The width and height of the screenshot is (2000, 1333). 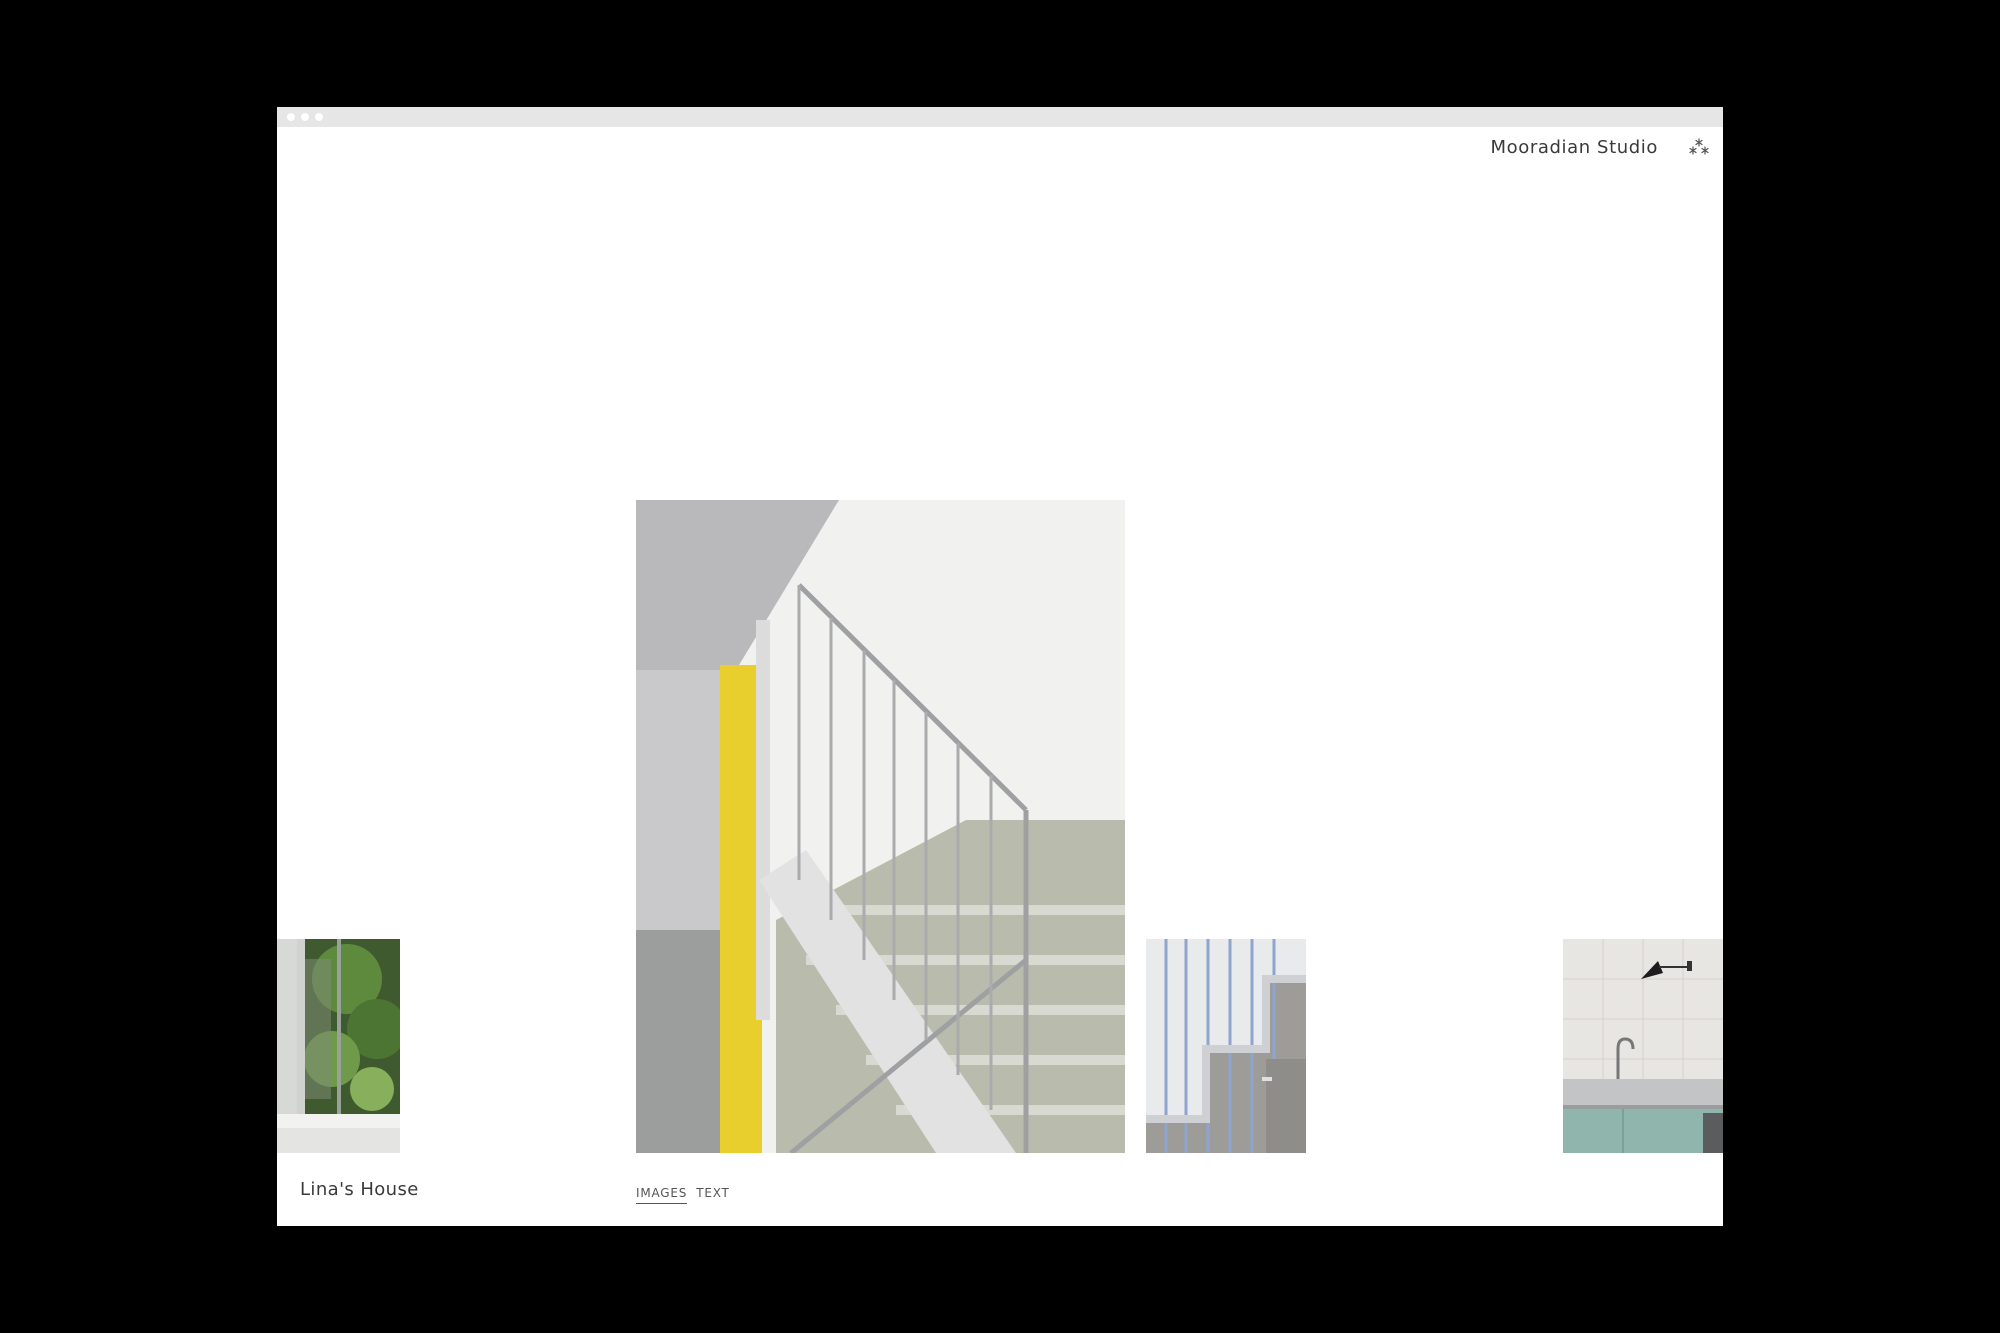 I want to click on view-tabs: IMAGES TEXT, so click(x=683, y=1195).